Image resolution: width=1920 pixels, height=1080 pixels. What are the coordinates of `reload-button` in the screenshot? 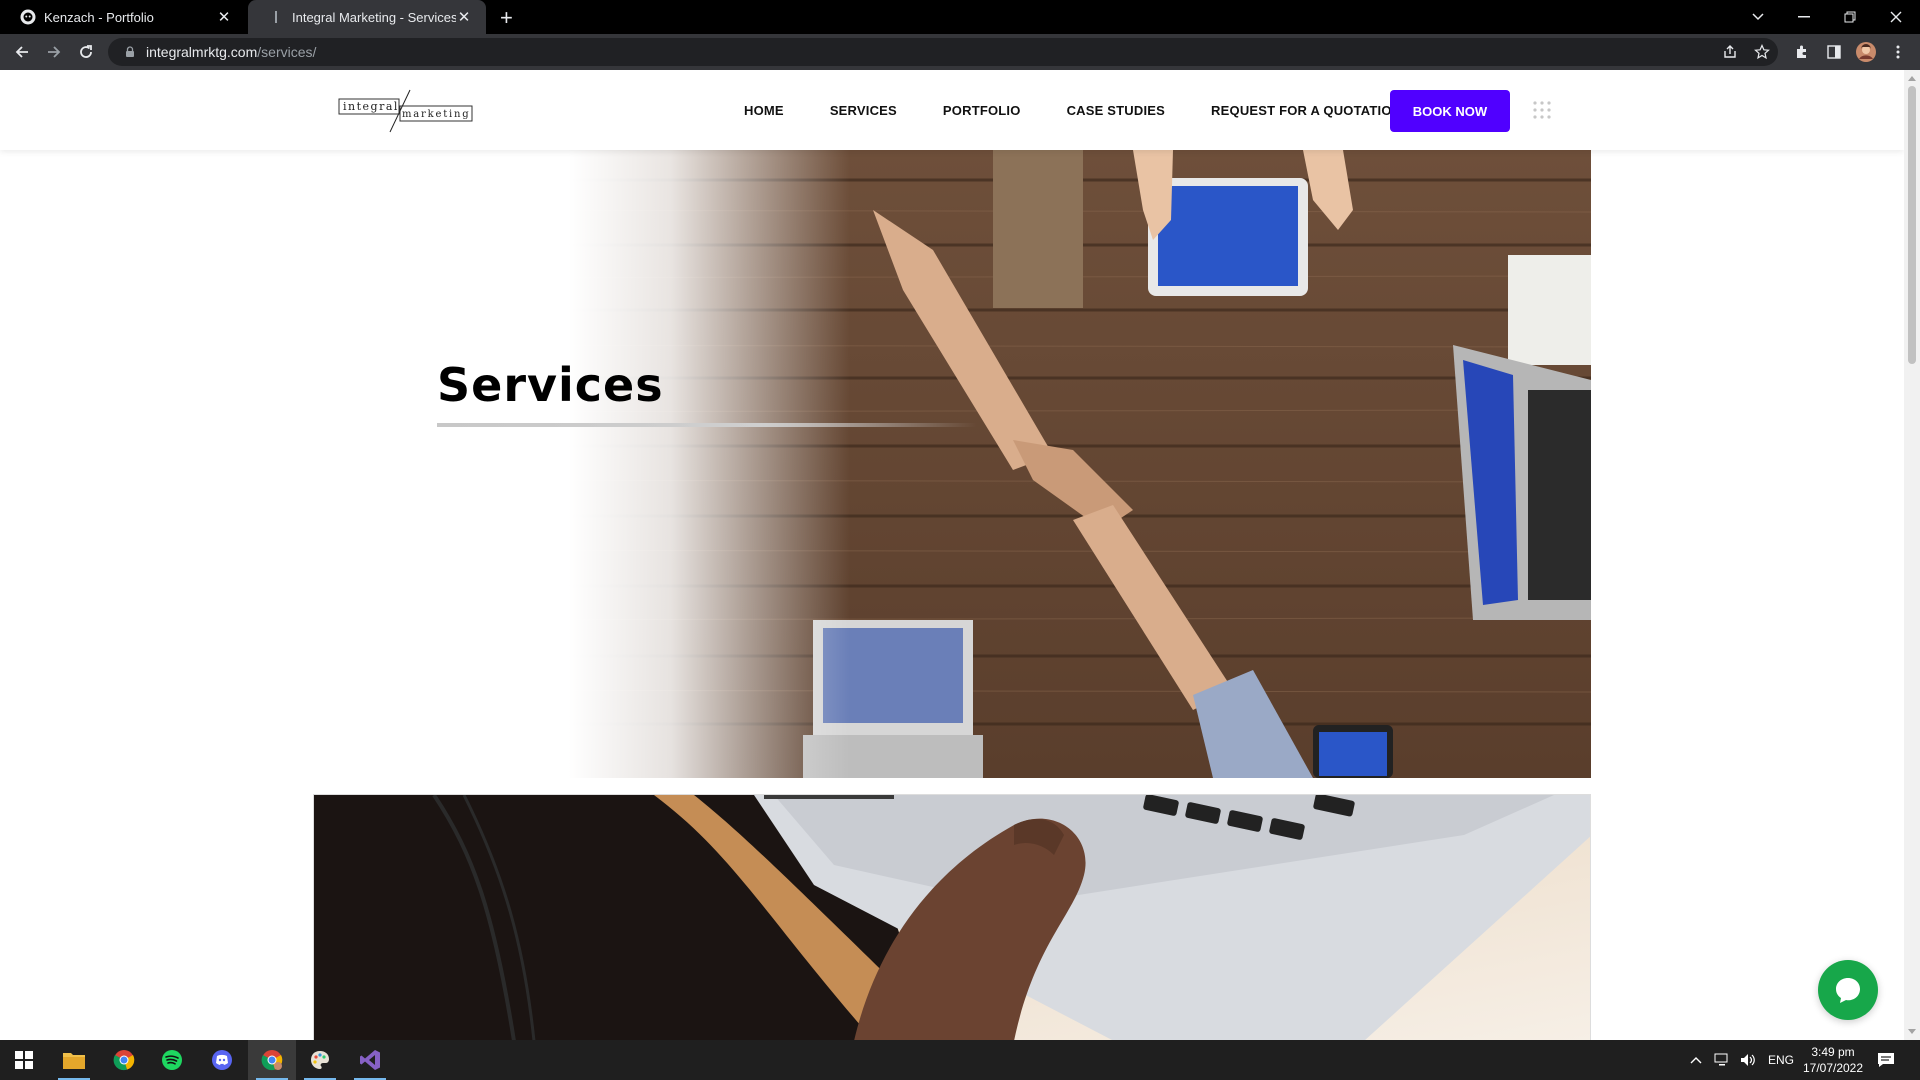 It's located at (86, 52).